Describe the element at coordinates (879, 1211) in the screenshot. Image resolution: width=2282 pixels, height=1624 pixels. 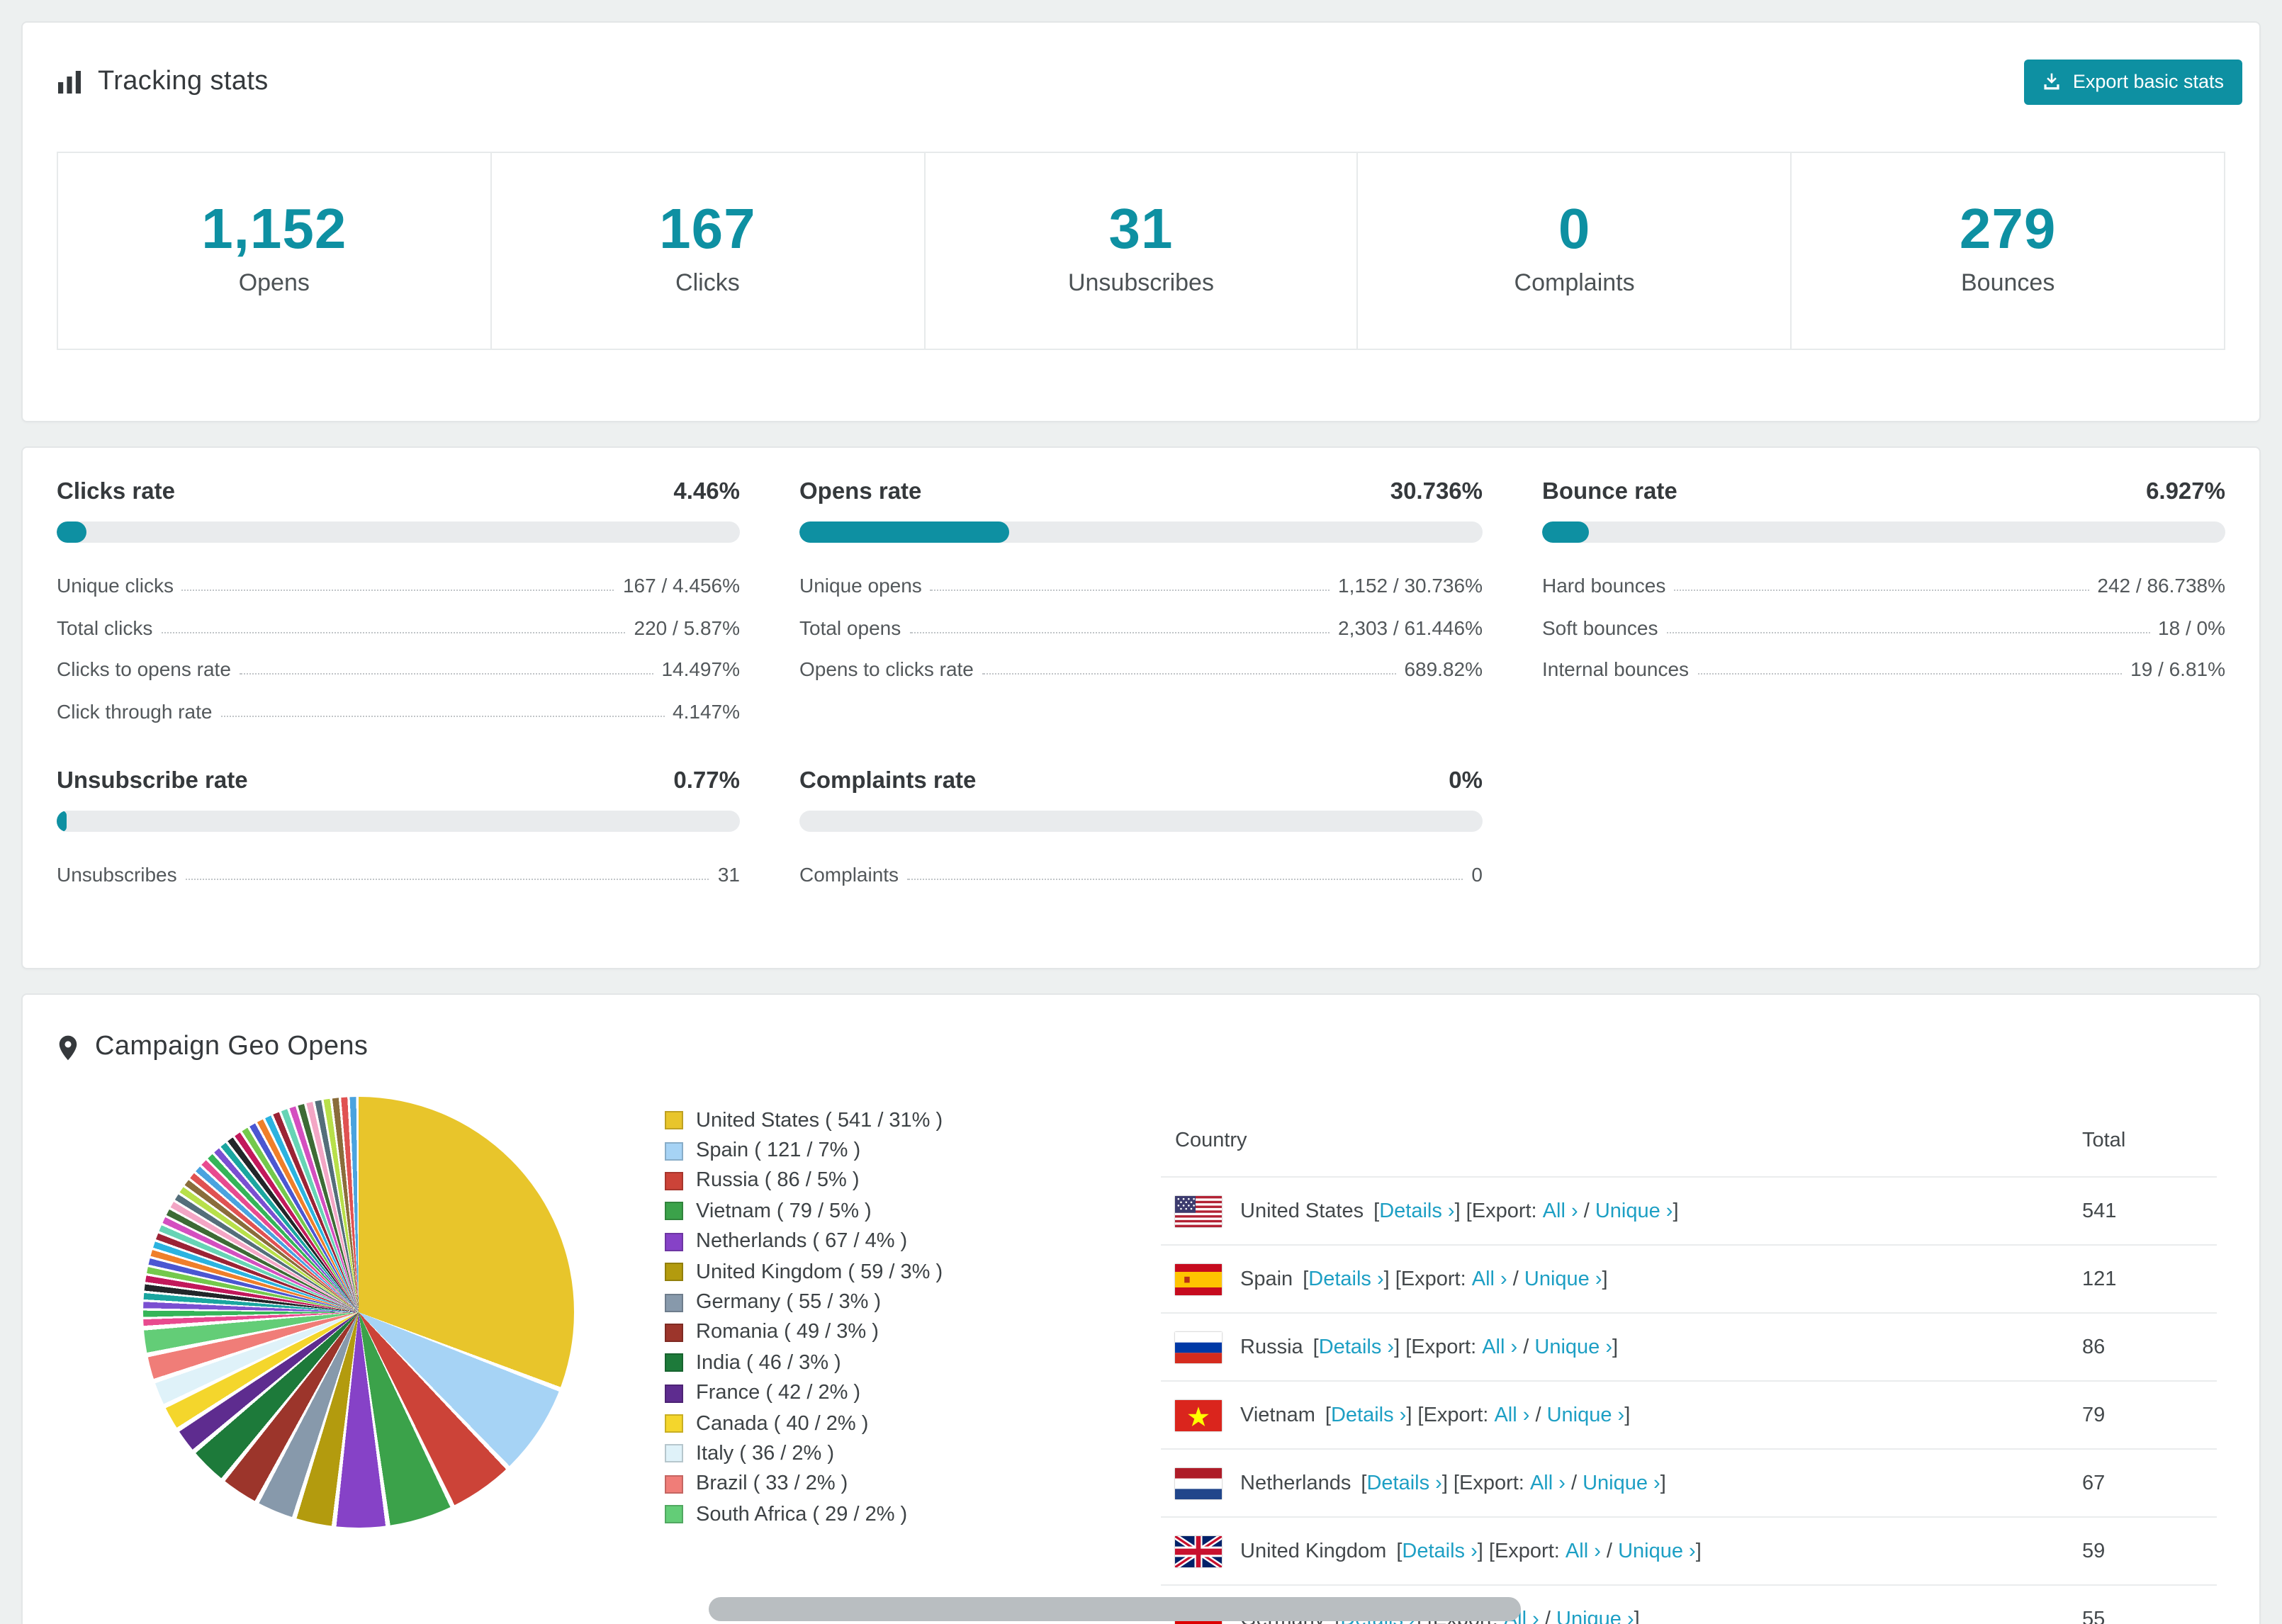
I see `legend-item-vietnam: Vietnam ( 79 / 5% )` at that location.